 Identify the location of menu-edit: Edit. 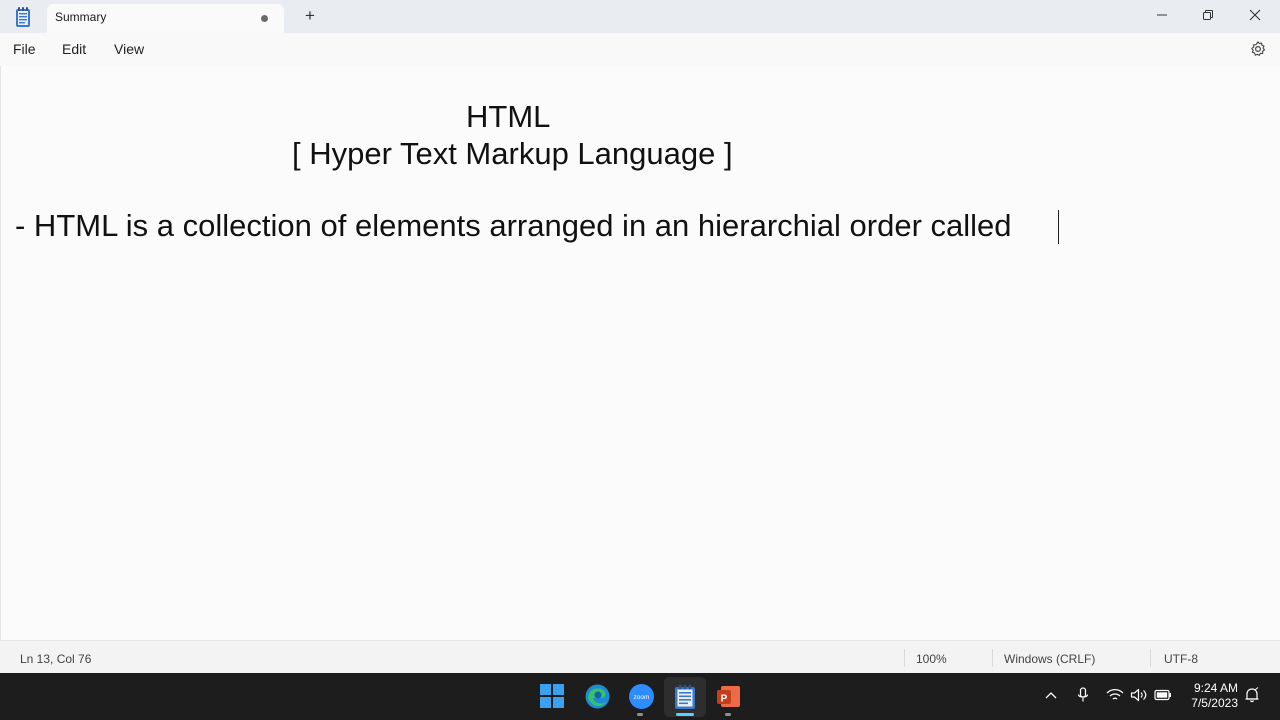
(74, 49).